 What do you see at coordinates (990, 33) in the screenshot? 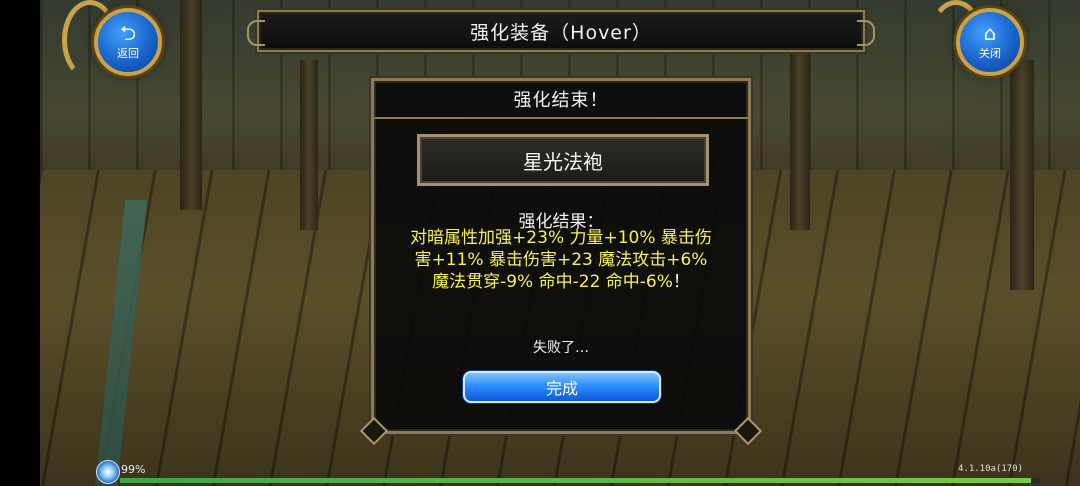
I see `home-icon: ⌂` at bounding box center [990, 33].